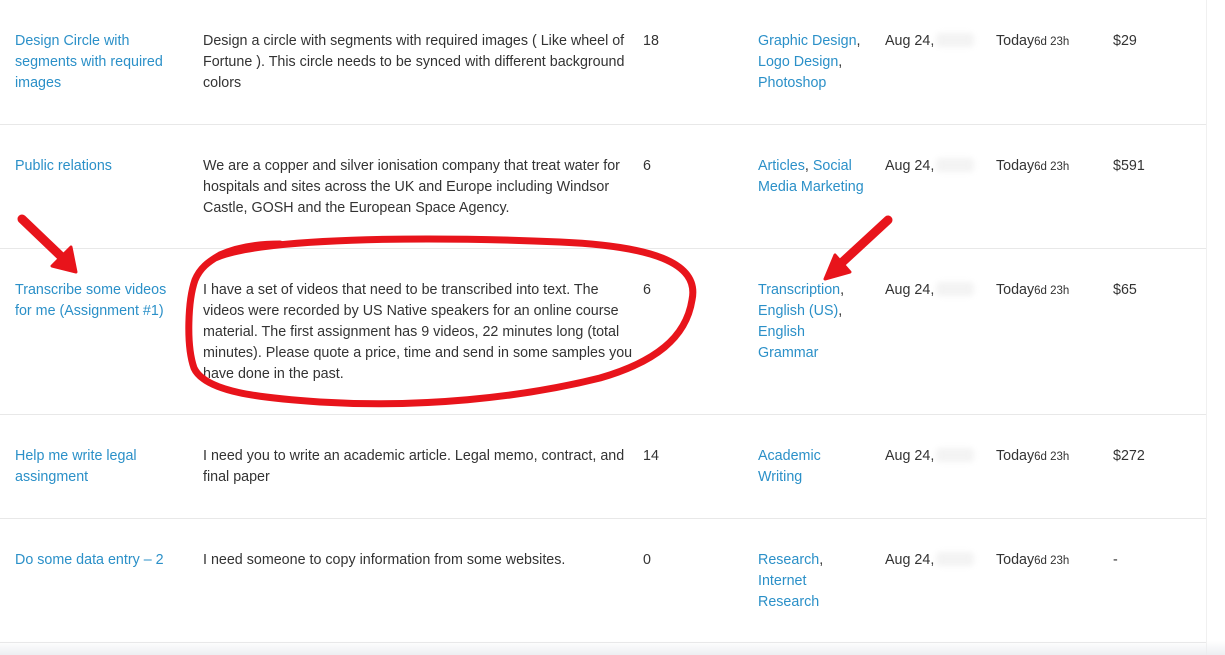 The width and height of the screenshot is (1225, 655). I want to click on skill-link: Logo Design, so click(798, 62).